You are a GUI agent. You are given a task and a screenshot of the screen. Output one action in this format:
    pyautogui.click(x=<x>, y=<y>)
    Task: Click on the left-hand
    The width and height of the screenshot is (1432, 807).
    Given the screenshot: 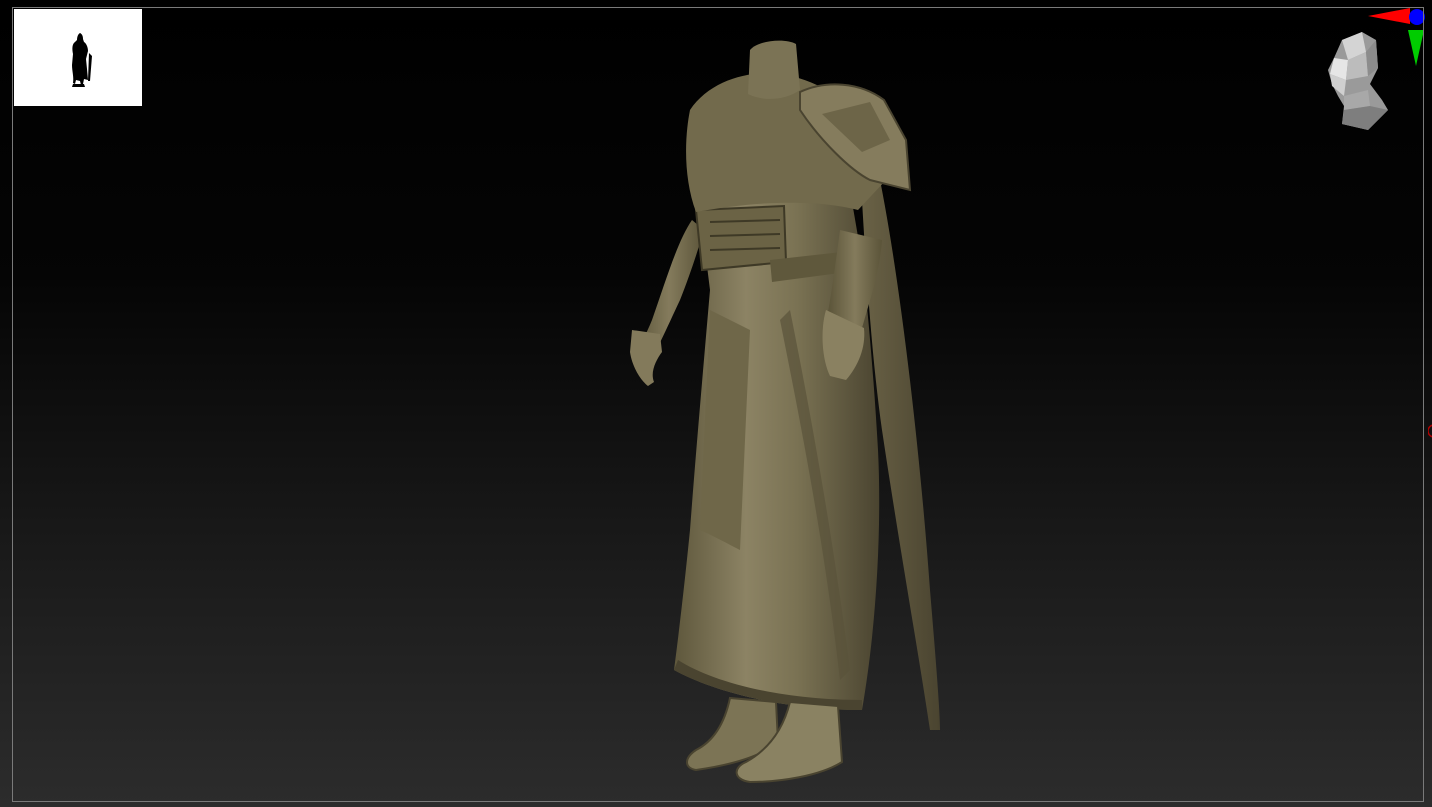 What is the action you would take?
    pyautogui.click(x=646, y=358)
    